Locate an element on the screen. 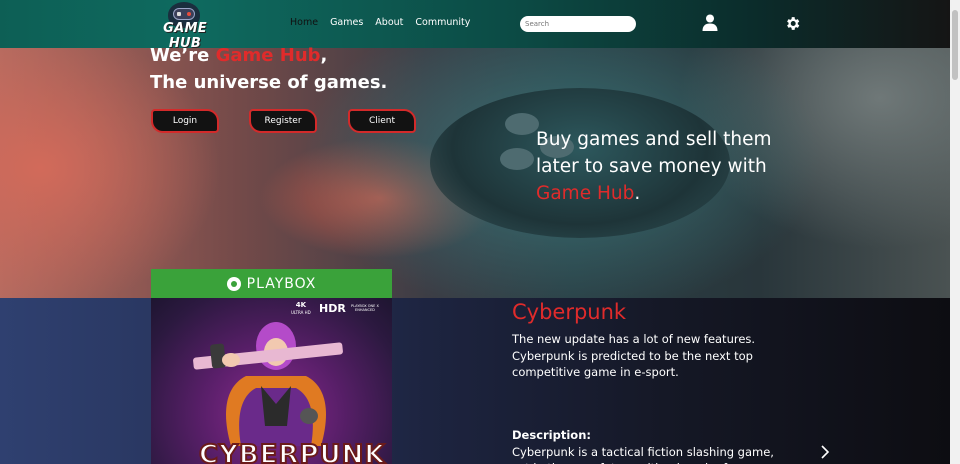  cover-character-art is located at coordinates (268, 384).